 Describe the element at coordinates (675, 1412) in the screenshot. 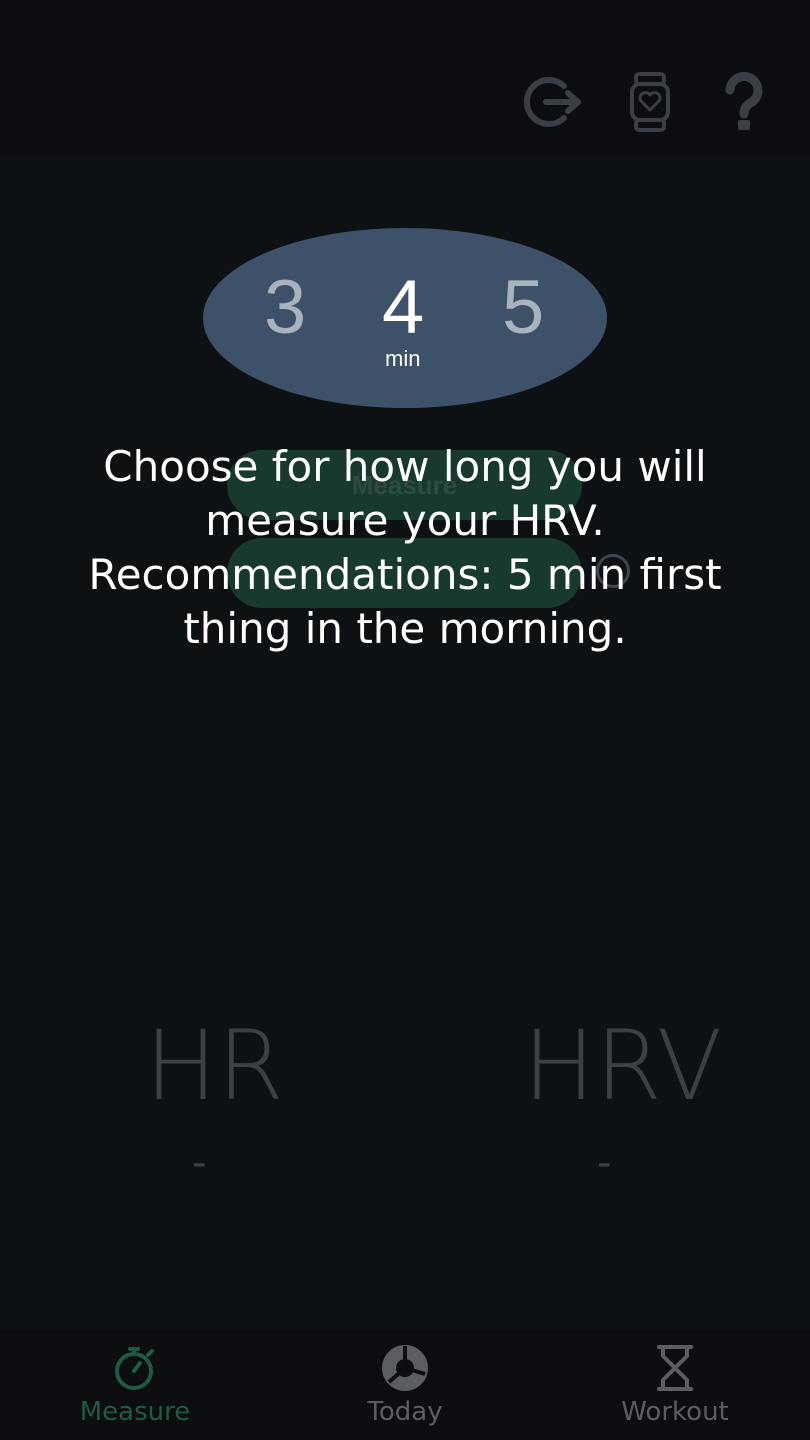

I see `nav-label-workout: Workout` at that location.